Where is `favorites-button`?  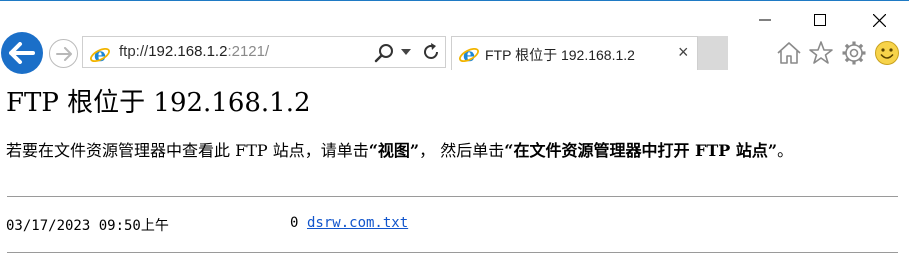 favorites-button is located at coordinates (821, 53).